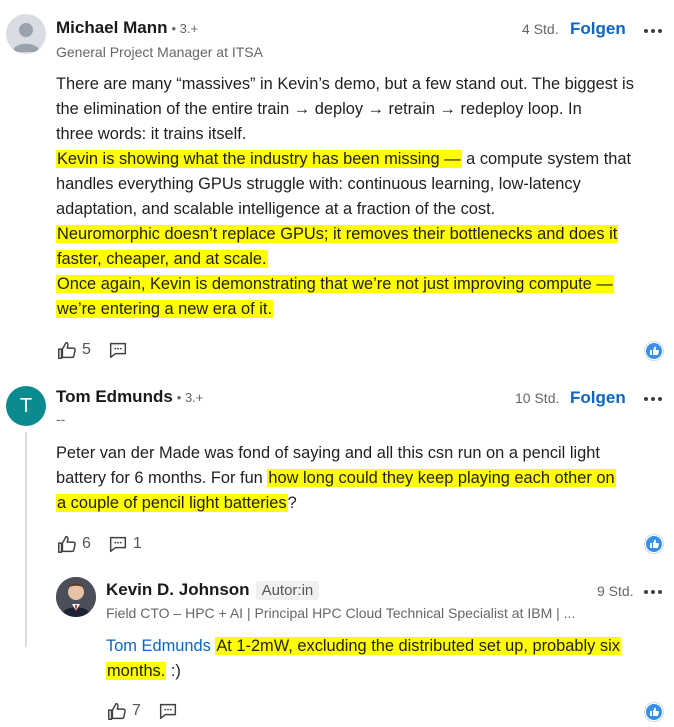 This screenshot has height=727, width=674. What do you see at coordinates (136, 671) in the screenshot?
I see `highlighted-text: months.` at bounding box center [136, 671].